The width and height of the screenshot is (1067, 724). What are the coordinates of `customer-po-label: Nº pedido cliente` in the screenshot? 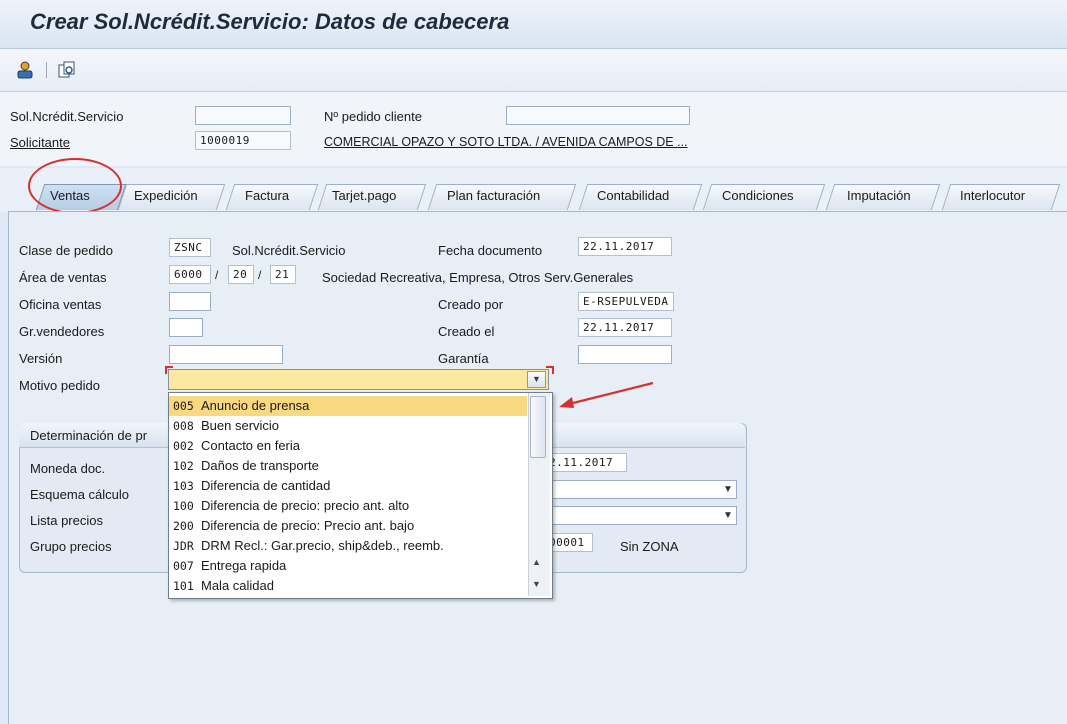 It's located at (373, 116).